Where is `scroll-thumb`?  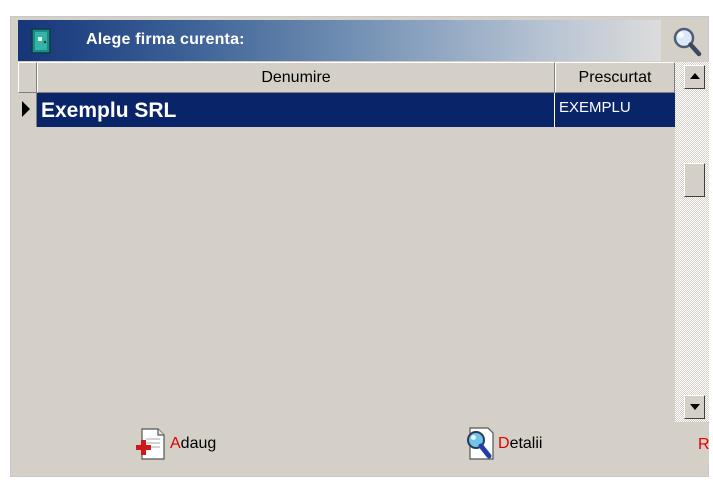
scroll-thumb is located at coordinates (694, 180).